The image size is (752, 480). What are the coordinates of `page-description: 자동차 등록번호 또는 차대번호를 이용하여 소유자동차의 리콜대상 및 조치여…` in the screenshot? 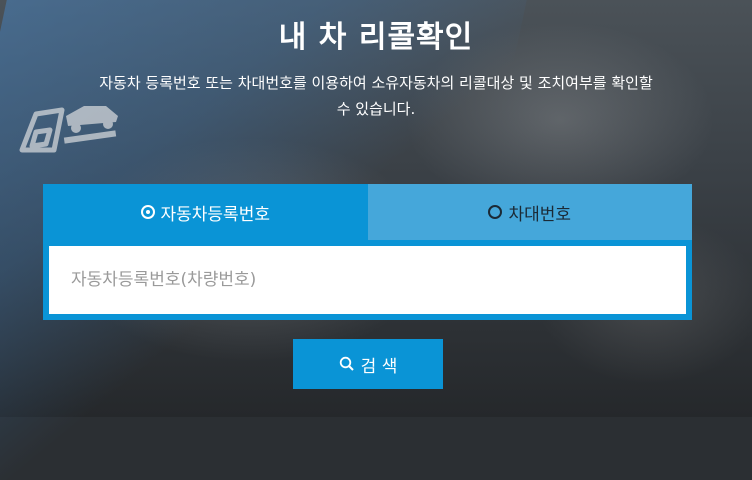 It's located at (376, 96).